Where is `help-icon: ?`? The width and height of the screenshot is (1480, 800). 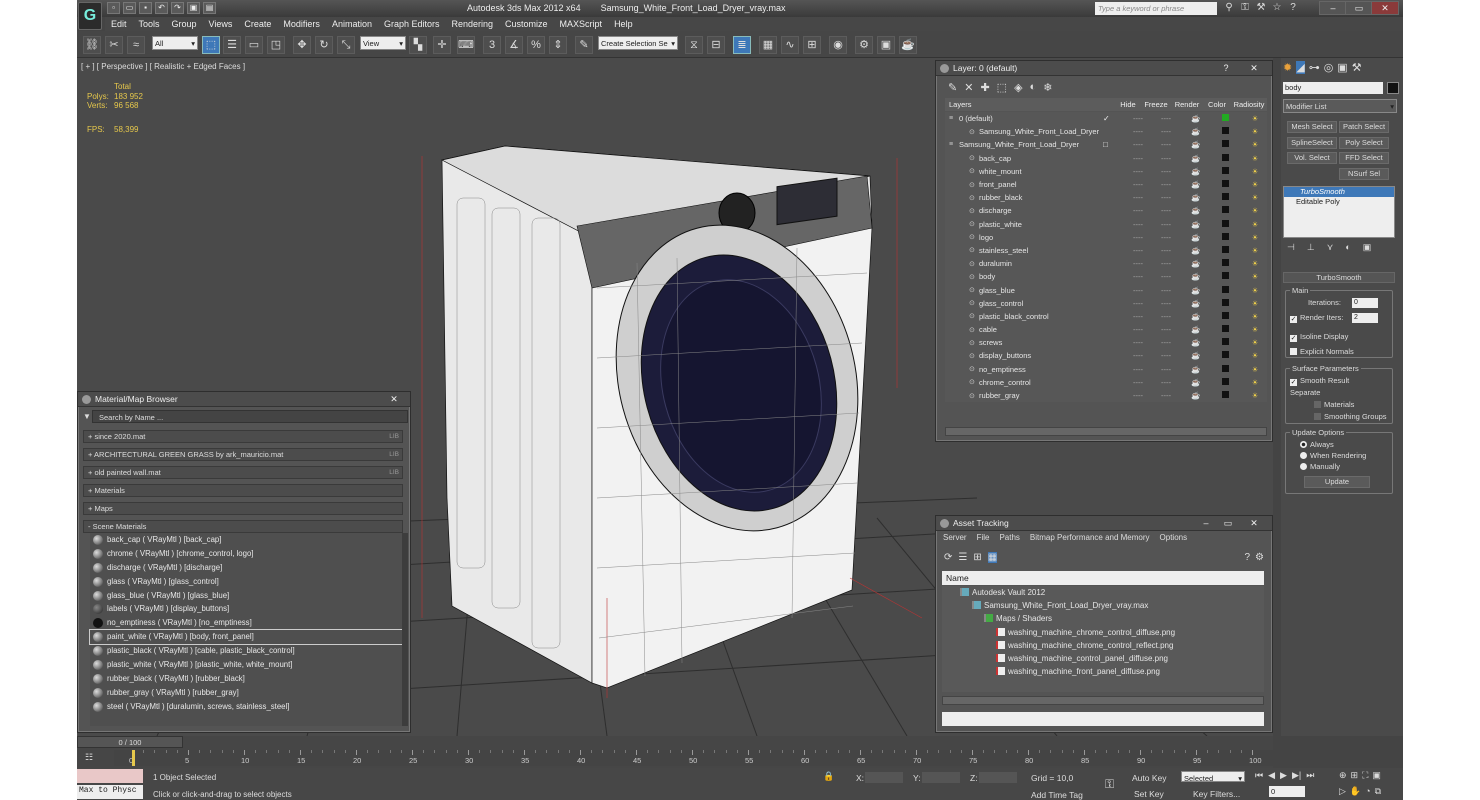 help-icon: ? is located at coordinates (1247, 557).